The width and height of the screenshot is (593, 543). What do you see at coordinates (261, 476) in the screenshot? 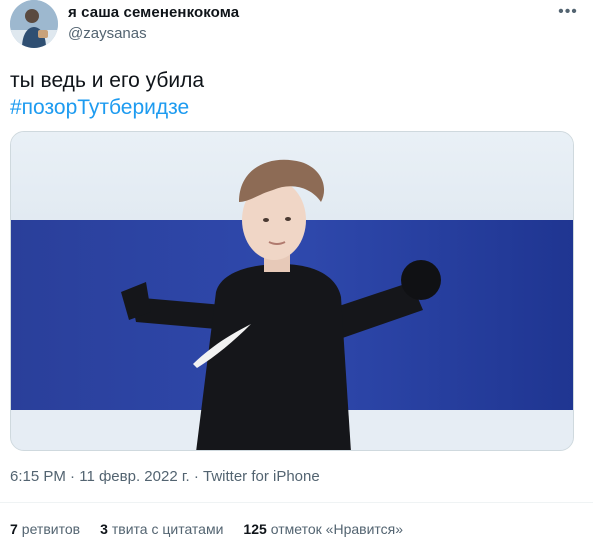
I see `tweet-source: Twitter for iPhone` at bounding box center [261, 476].